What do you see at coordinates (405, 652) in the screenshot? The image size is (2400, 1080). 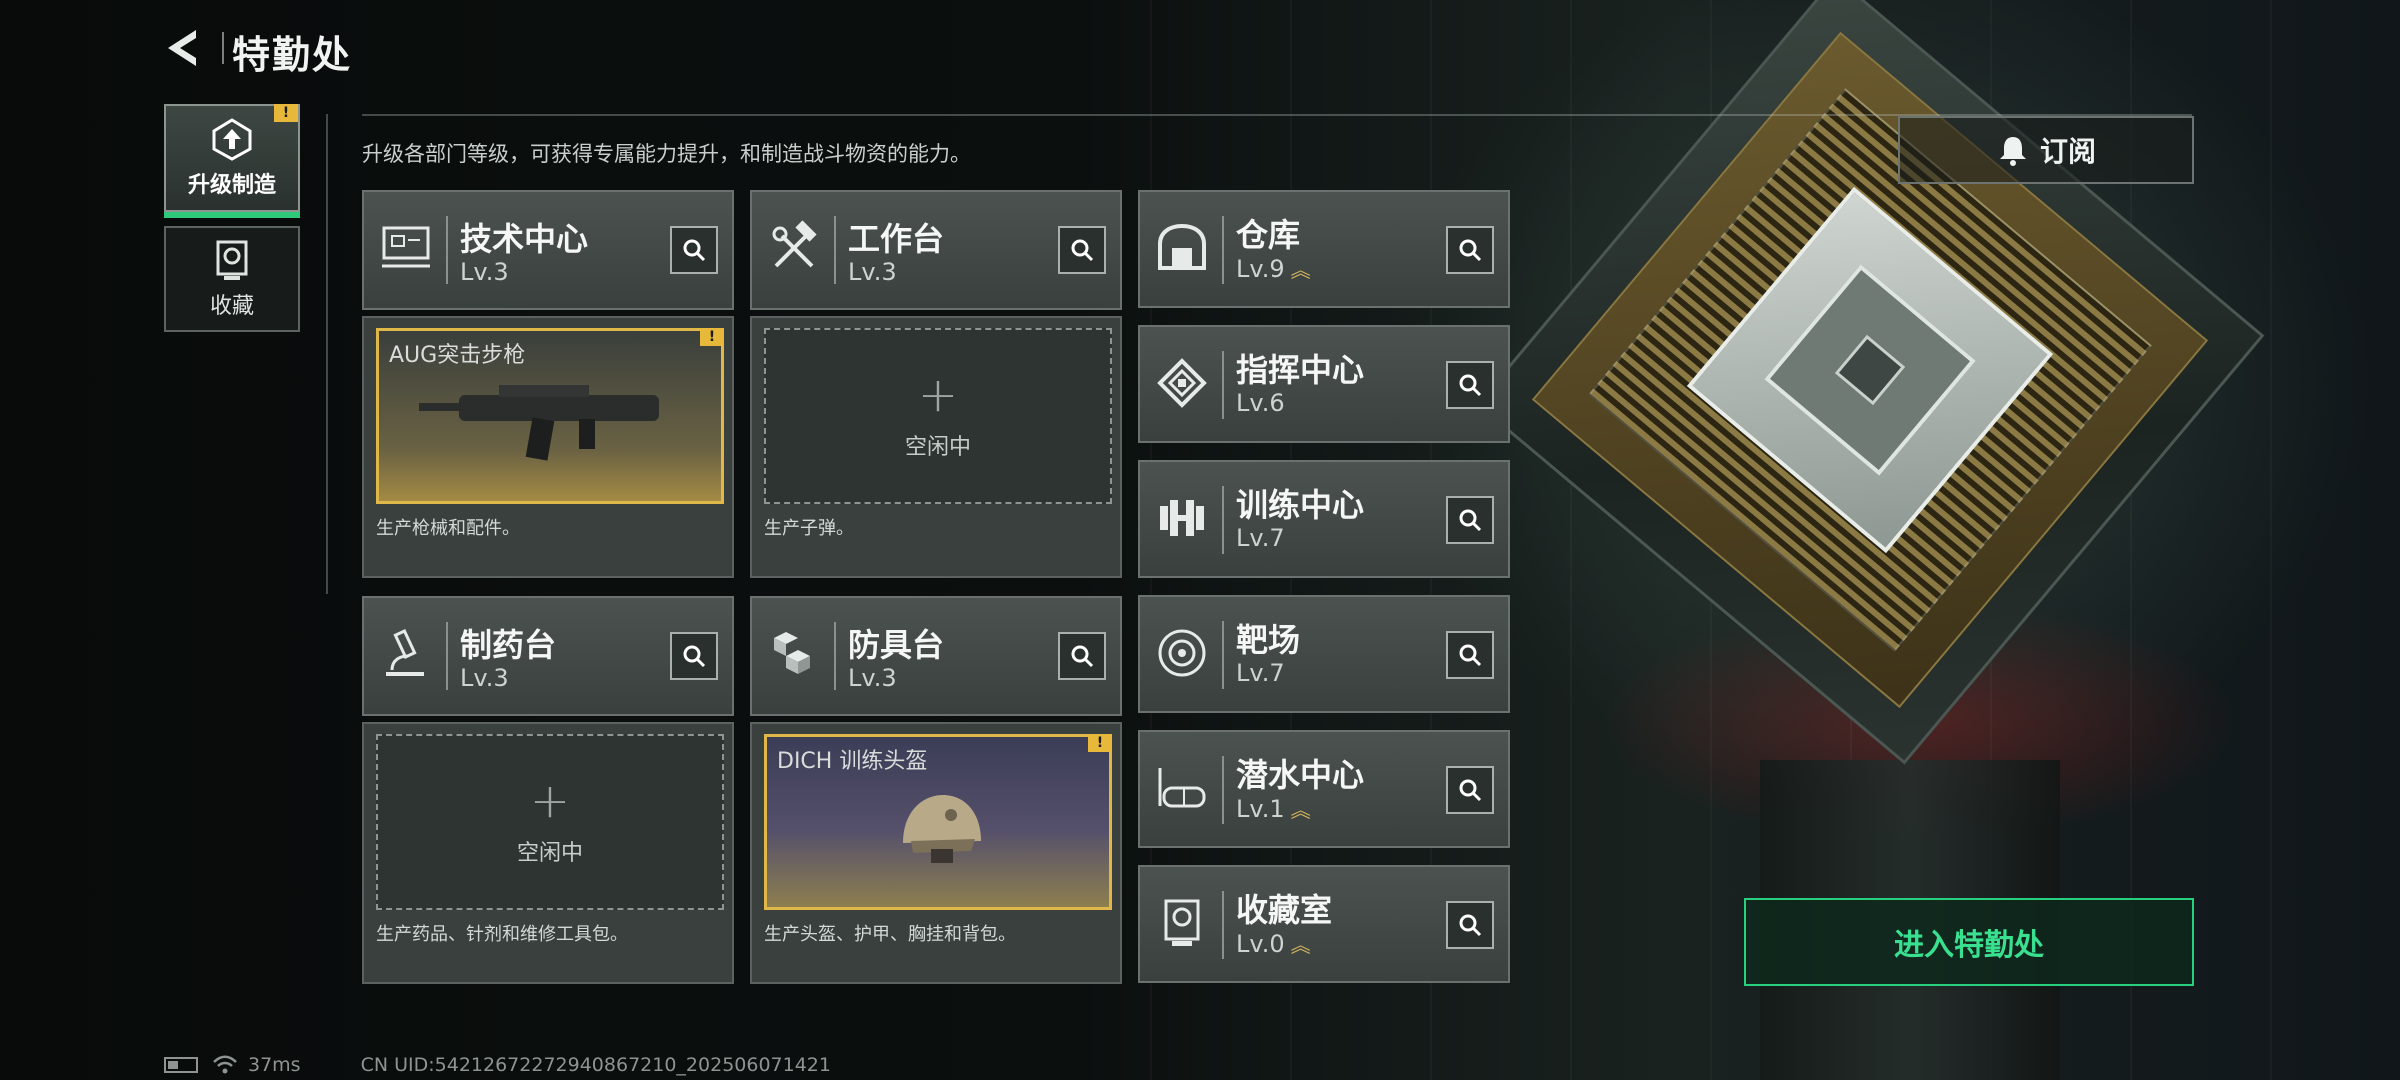 I see `microscope-icon` at bounding box center [405, 652].